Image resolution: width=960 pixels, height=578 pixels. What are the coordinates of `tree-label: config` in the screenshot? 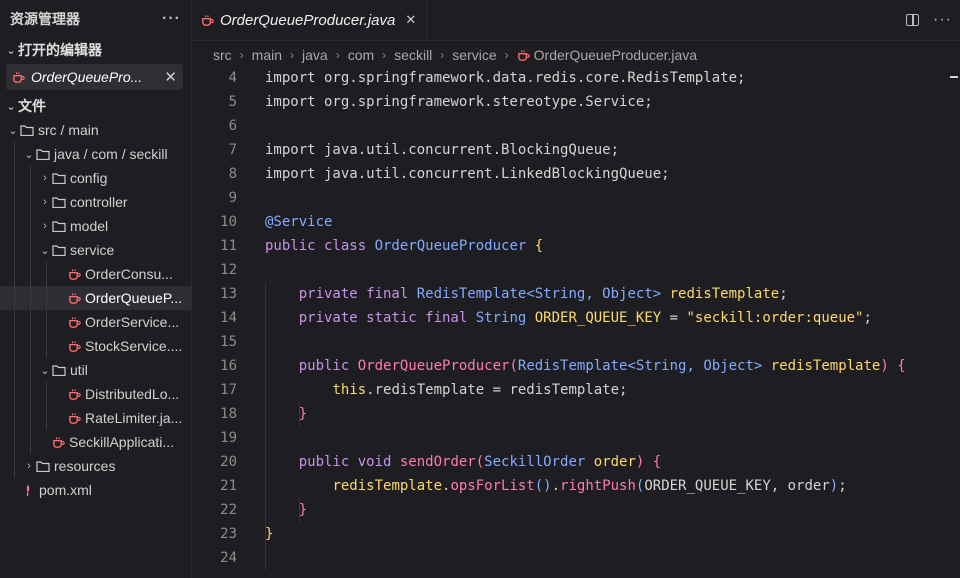 It's located at (89, 178).